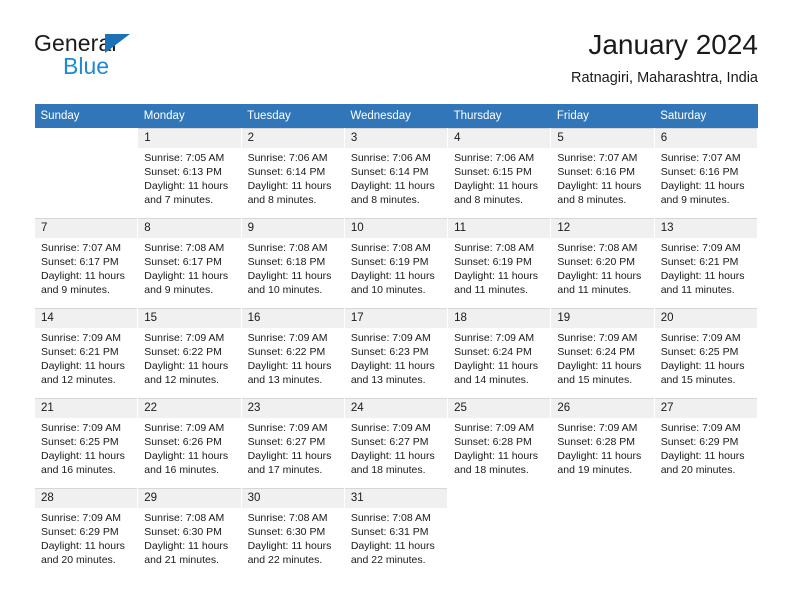  I want to click on day-number: 15, so click(189, 318).